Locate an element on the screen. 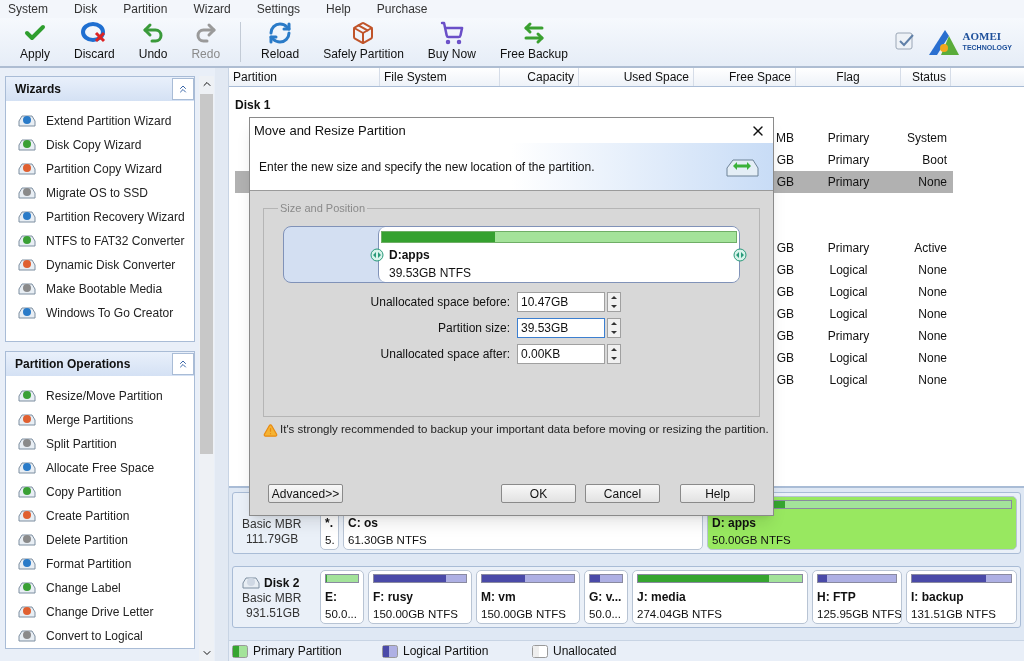 This screenshot has width=1024, height=661. menu-item: Help is located at coordinates (338, 9).